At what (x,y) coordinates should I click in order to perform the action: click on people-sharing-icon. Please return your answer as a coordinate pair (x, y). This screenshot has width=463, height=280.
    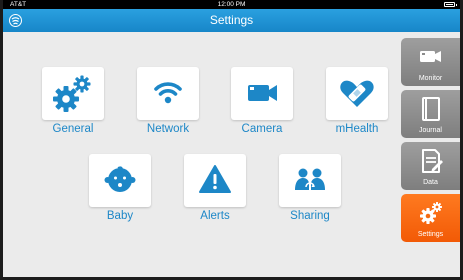
    Looking at the image, I should click on (310, 179).